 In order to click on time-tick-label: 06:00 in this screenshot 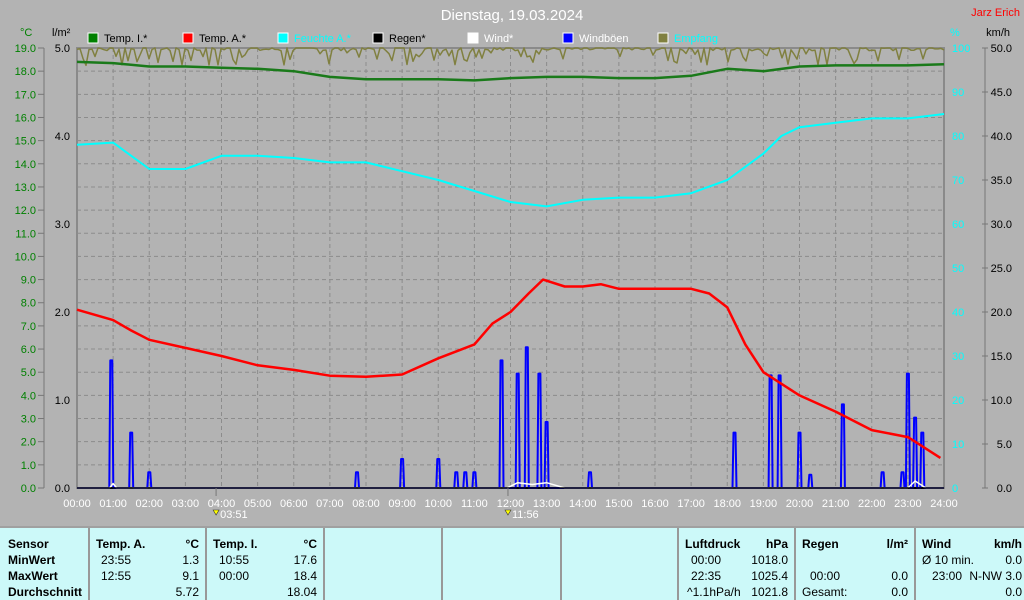, I will do `click(294, 504)`.